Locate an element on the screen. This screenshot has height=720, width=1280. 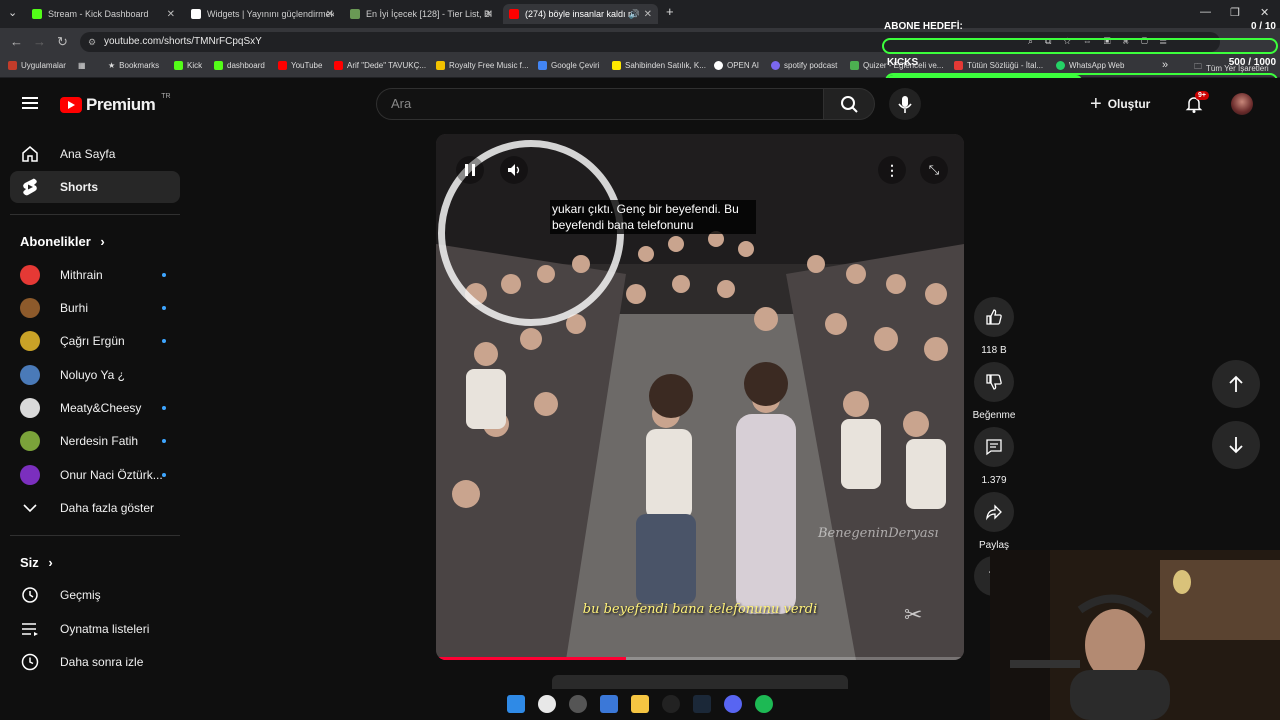
subscription-meaty-cheesy: Meaty&Cheesy is located at coordinates (95, 408).